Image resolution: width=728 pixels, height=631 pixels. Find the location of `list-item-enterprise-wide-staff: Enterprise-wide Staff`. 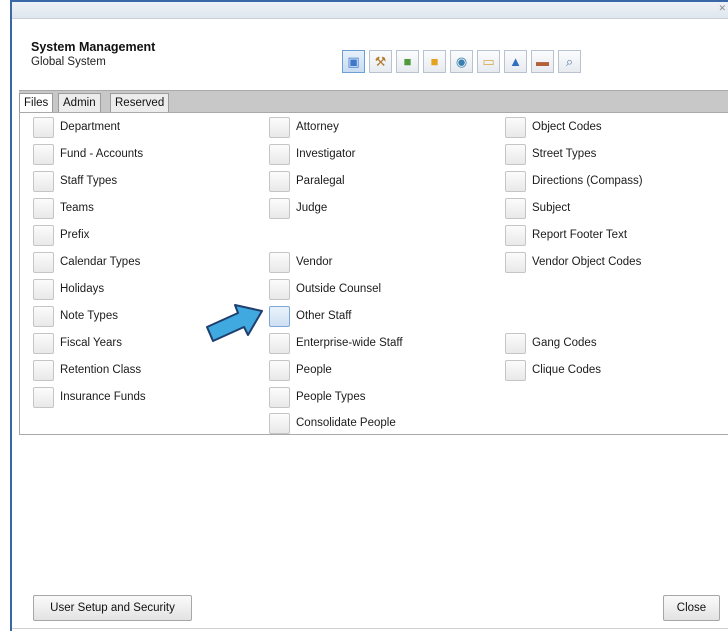

list-item-enterprise-wide-staff: Enterprise-wide Staff is located at coordinates (336, 343).